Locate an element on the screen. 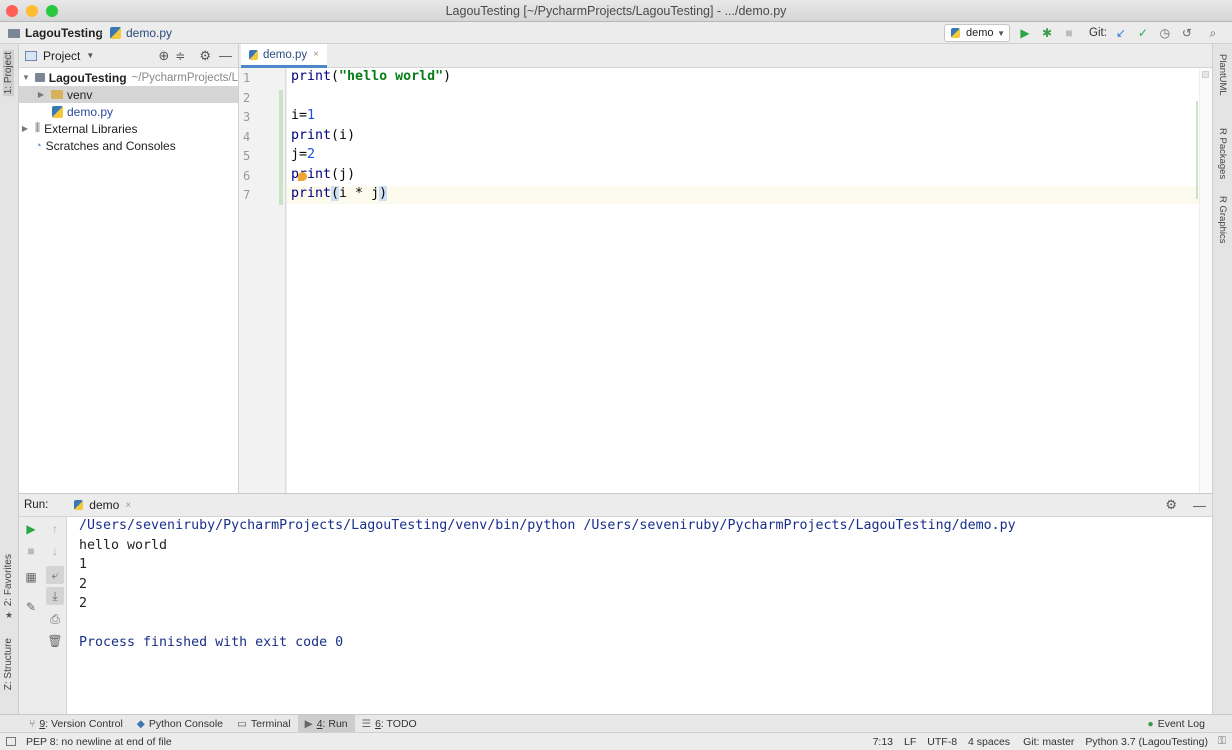 This screenshot has width=1232, height=750. event-log-icon: ● is located at coordinates (1150, 723).